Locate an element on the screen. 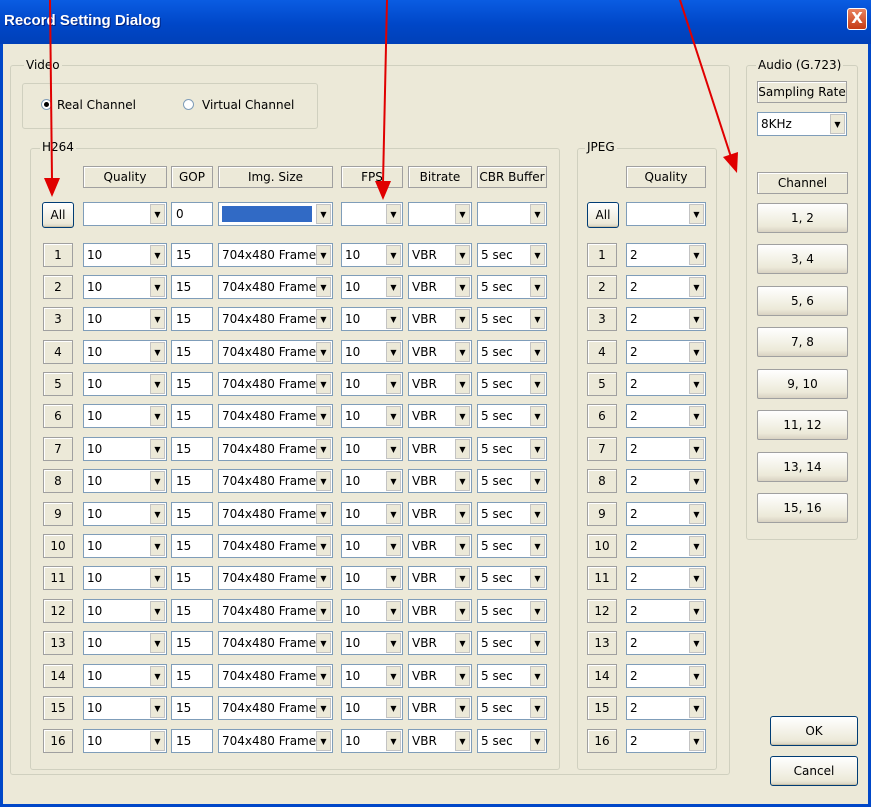  sampling-rate-select: 8KHz ▼ is located at coordinates (802, 124).